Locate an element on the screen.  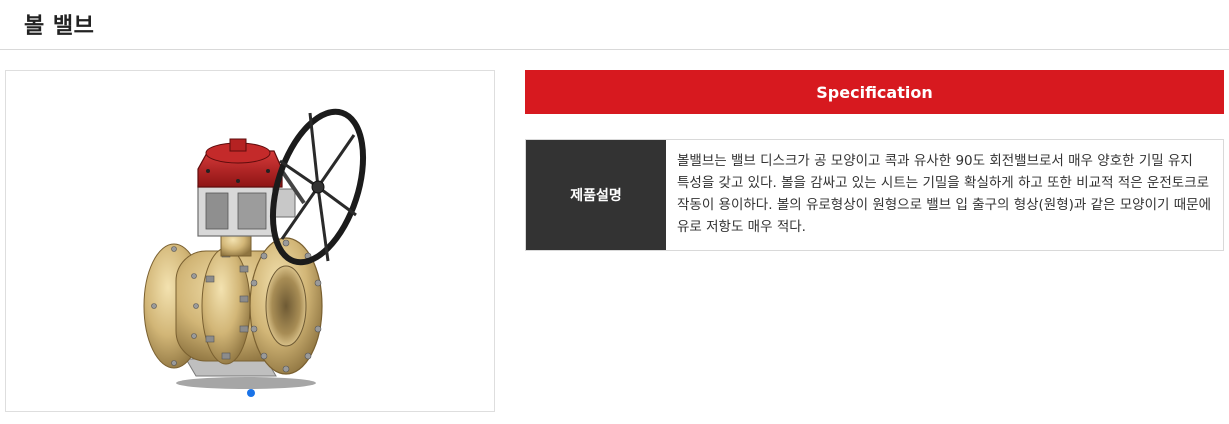
page-title: 볼 밸브 is located at coordinates (59, 26).